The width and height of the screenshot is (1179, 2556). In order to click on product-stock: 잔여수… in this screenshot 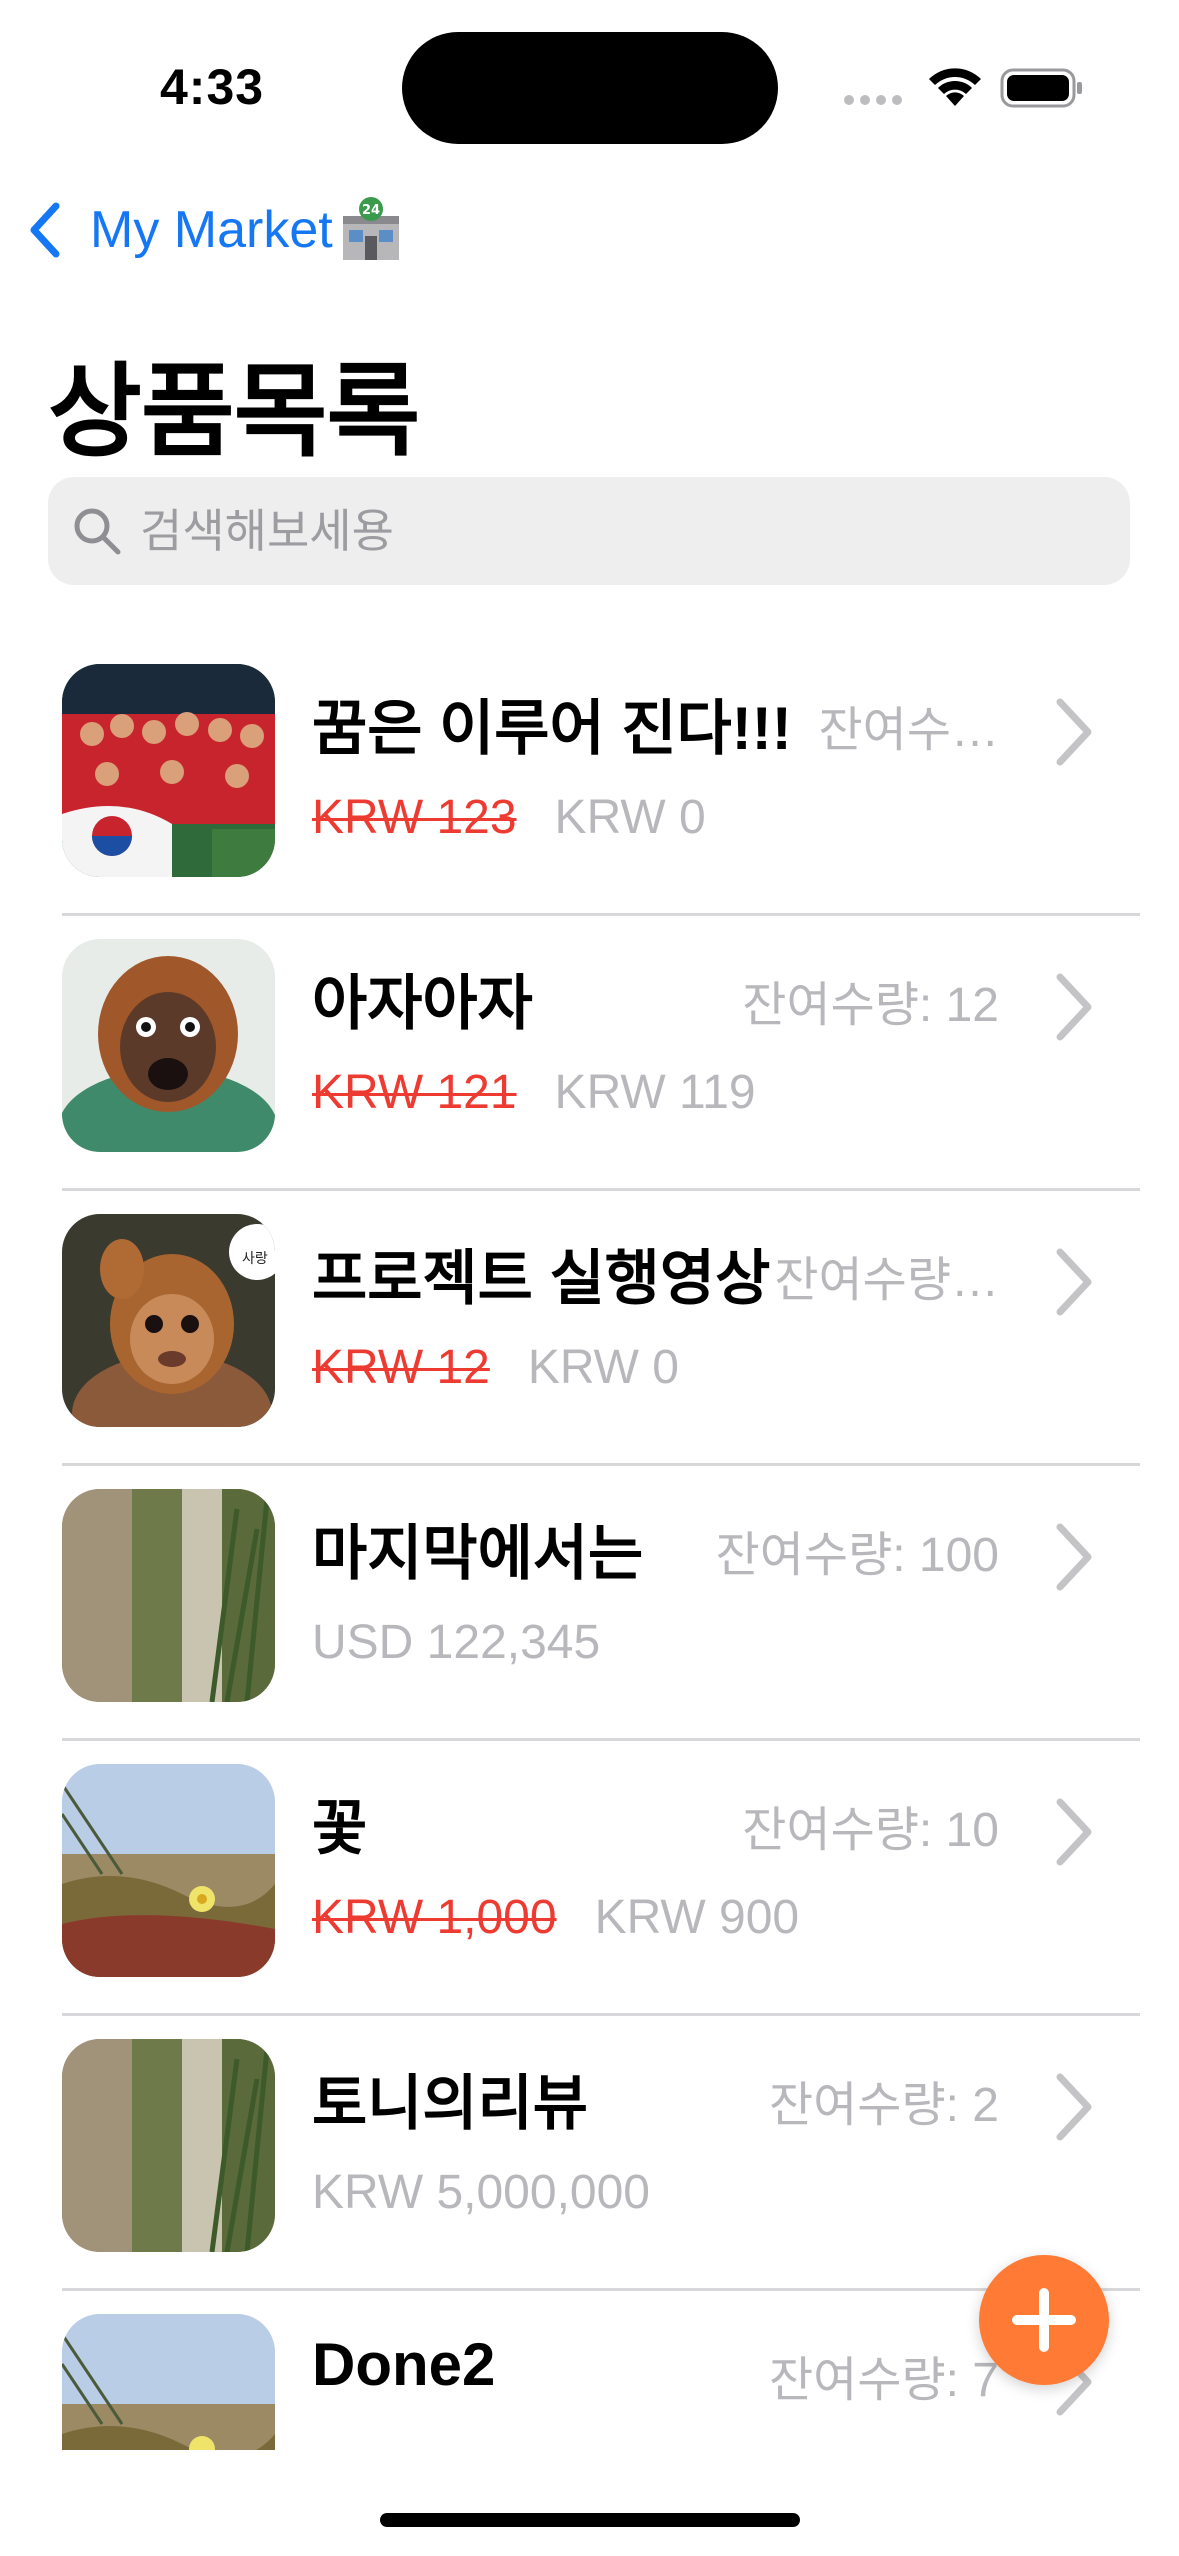, I will do `click(908, 730)`.